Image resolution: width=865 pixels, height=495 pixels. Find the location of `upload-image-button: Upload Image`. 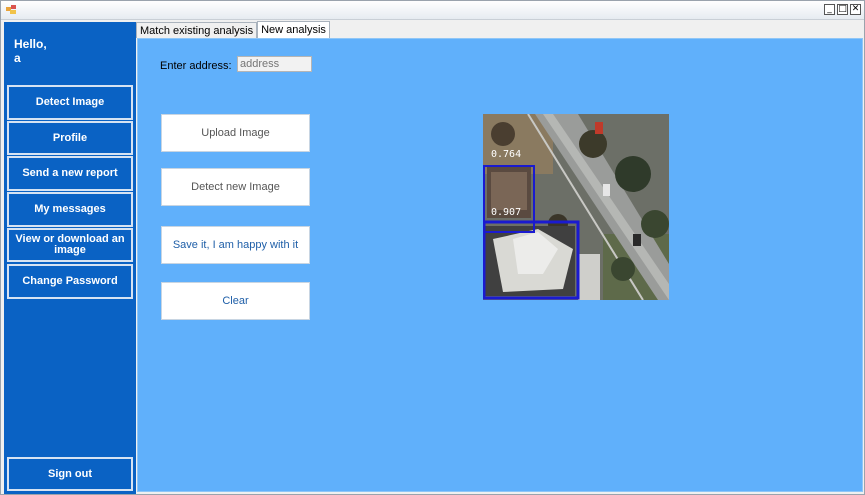

upload-image-button: Upload Image is located at coordinates (235, 133).